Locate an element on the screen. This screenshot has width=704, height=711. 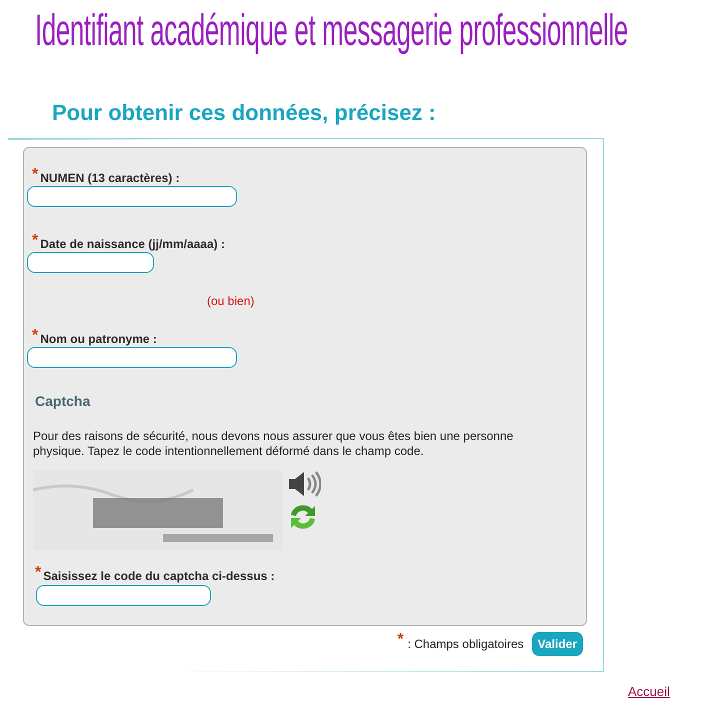
home-link: Accueil is located at coordinates (649, 692).